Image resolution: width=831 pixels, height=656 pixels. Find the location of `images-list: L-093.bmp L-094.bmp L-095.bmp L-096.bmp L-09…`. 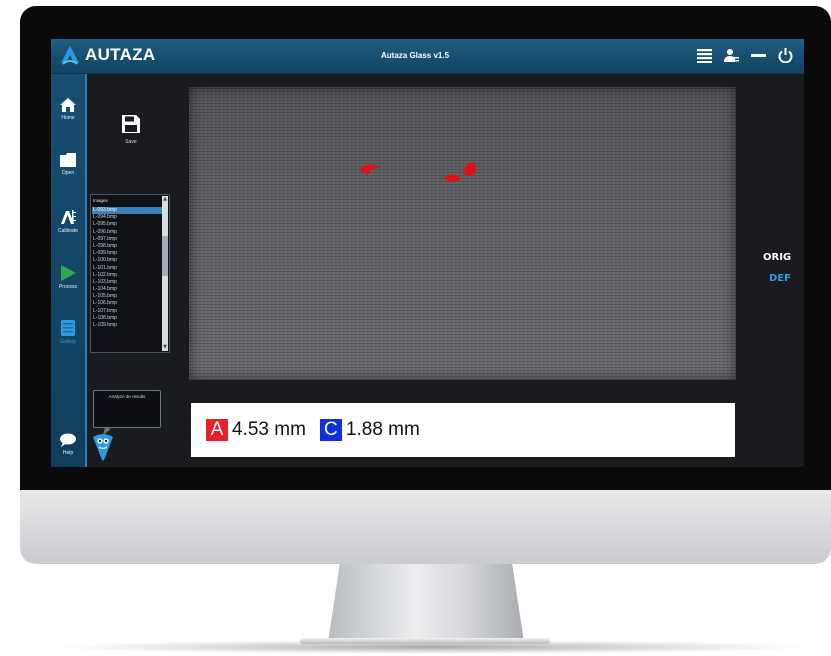

images-list: L-093.bmp L-094.bmp L-095.bmp L-096.bmp L-09… is located at coordinates (127, 268).